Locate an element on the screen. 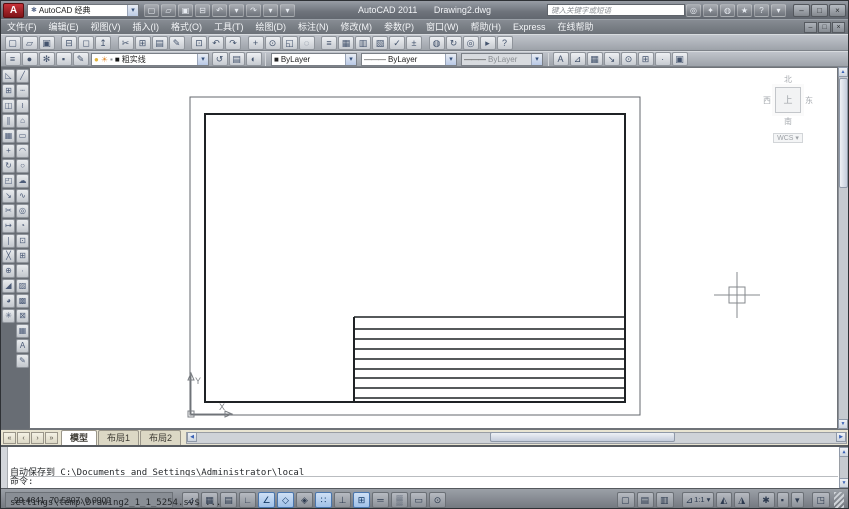 The height and width of the screenshot is (509, 849). toolbar-button-cut: ✂ is located at coordinates (125, 42).